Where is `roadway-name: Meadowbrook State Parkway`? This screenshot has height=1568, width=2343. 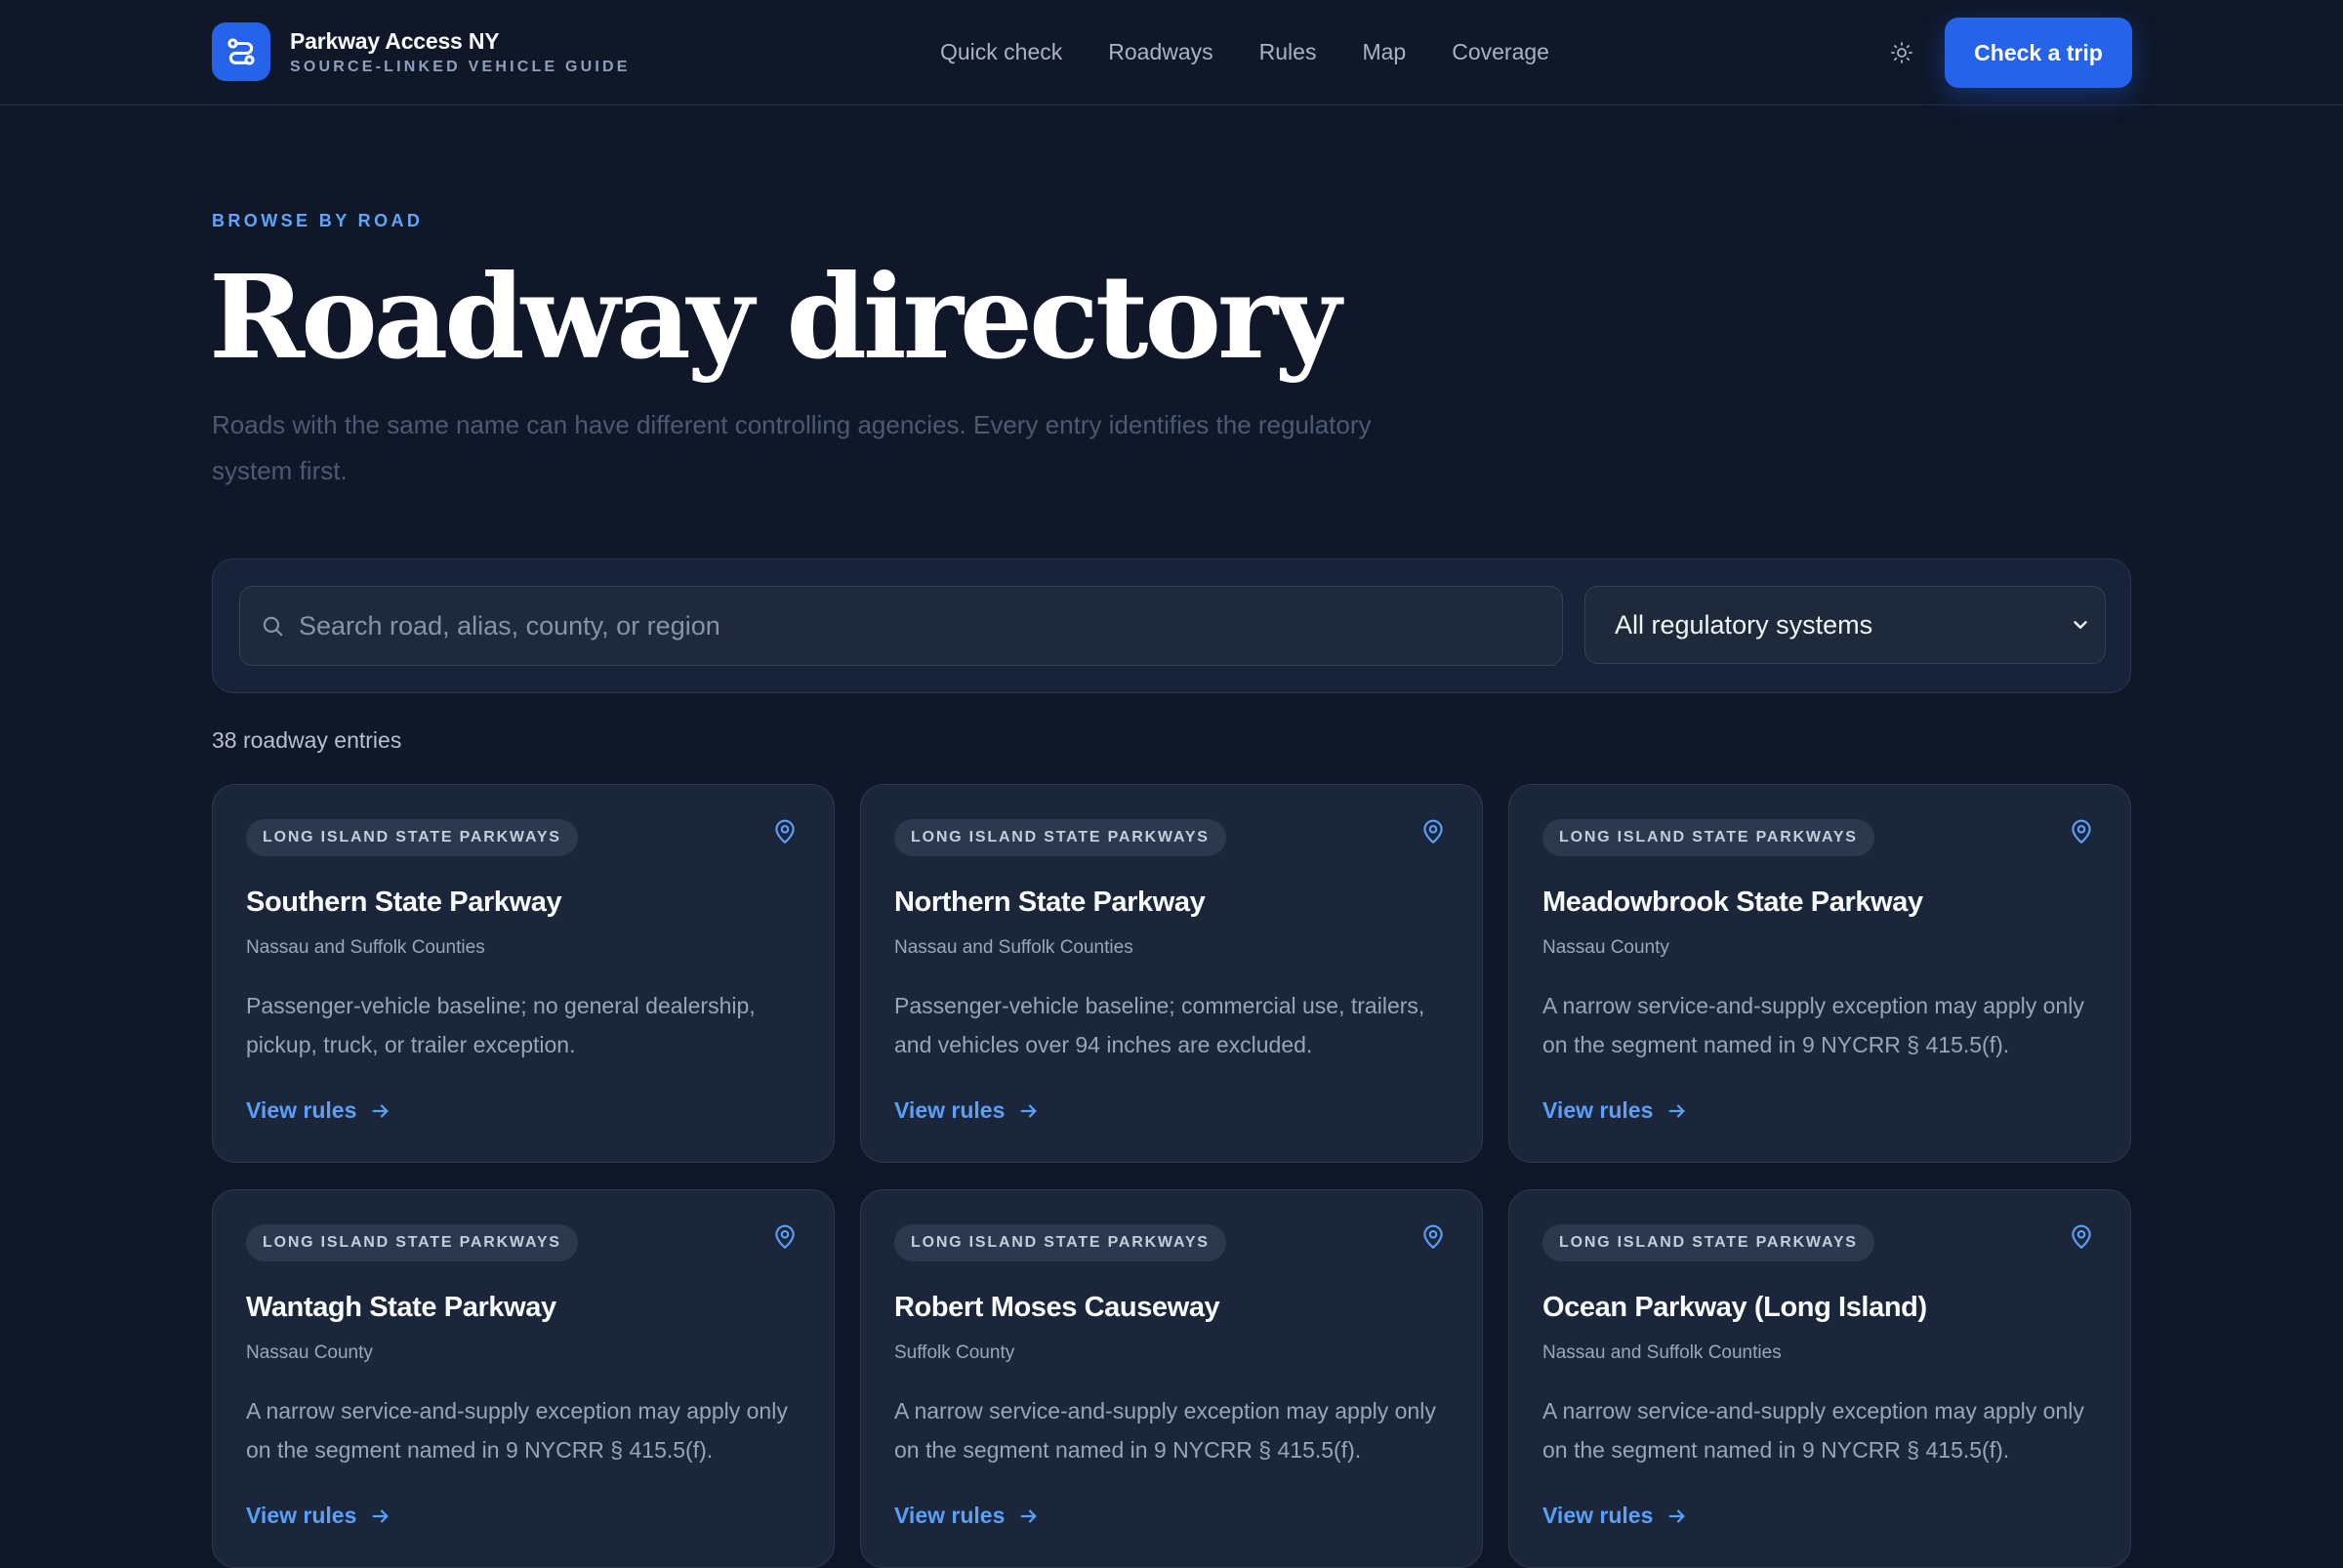
roadway-name: Meadowbrook State Parkway is located at coordinates (1732, 903).